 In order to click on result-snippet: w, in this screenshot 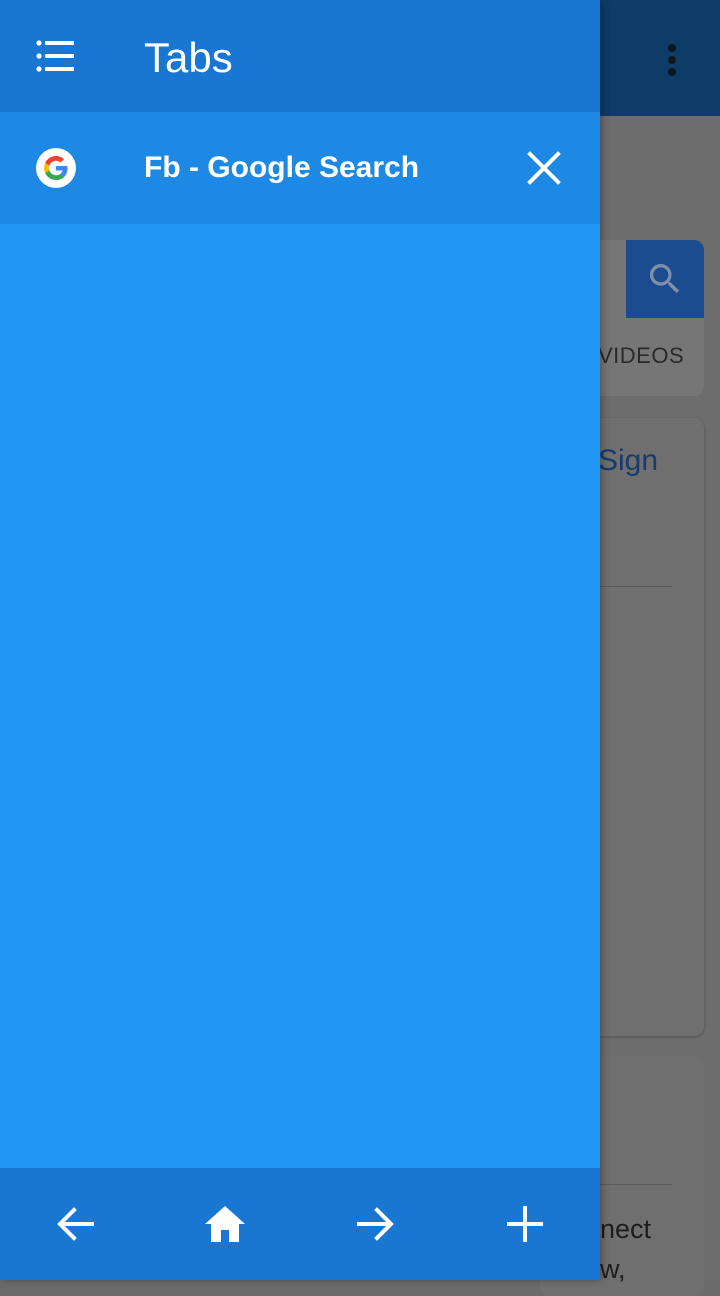, I will do `click(613, 1269)`.